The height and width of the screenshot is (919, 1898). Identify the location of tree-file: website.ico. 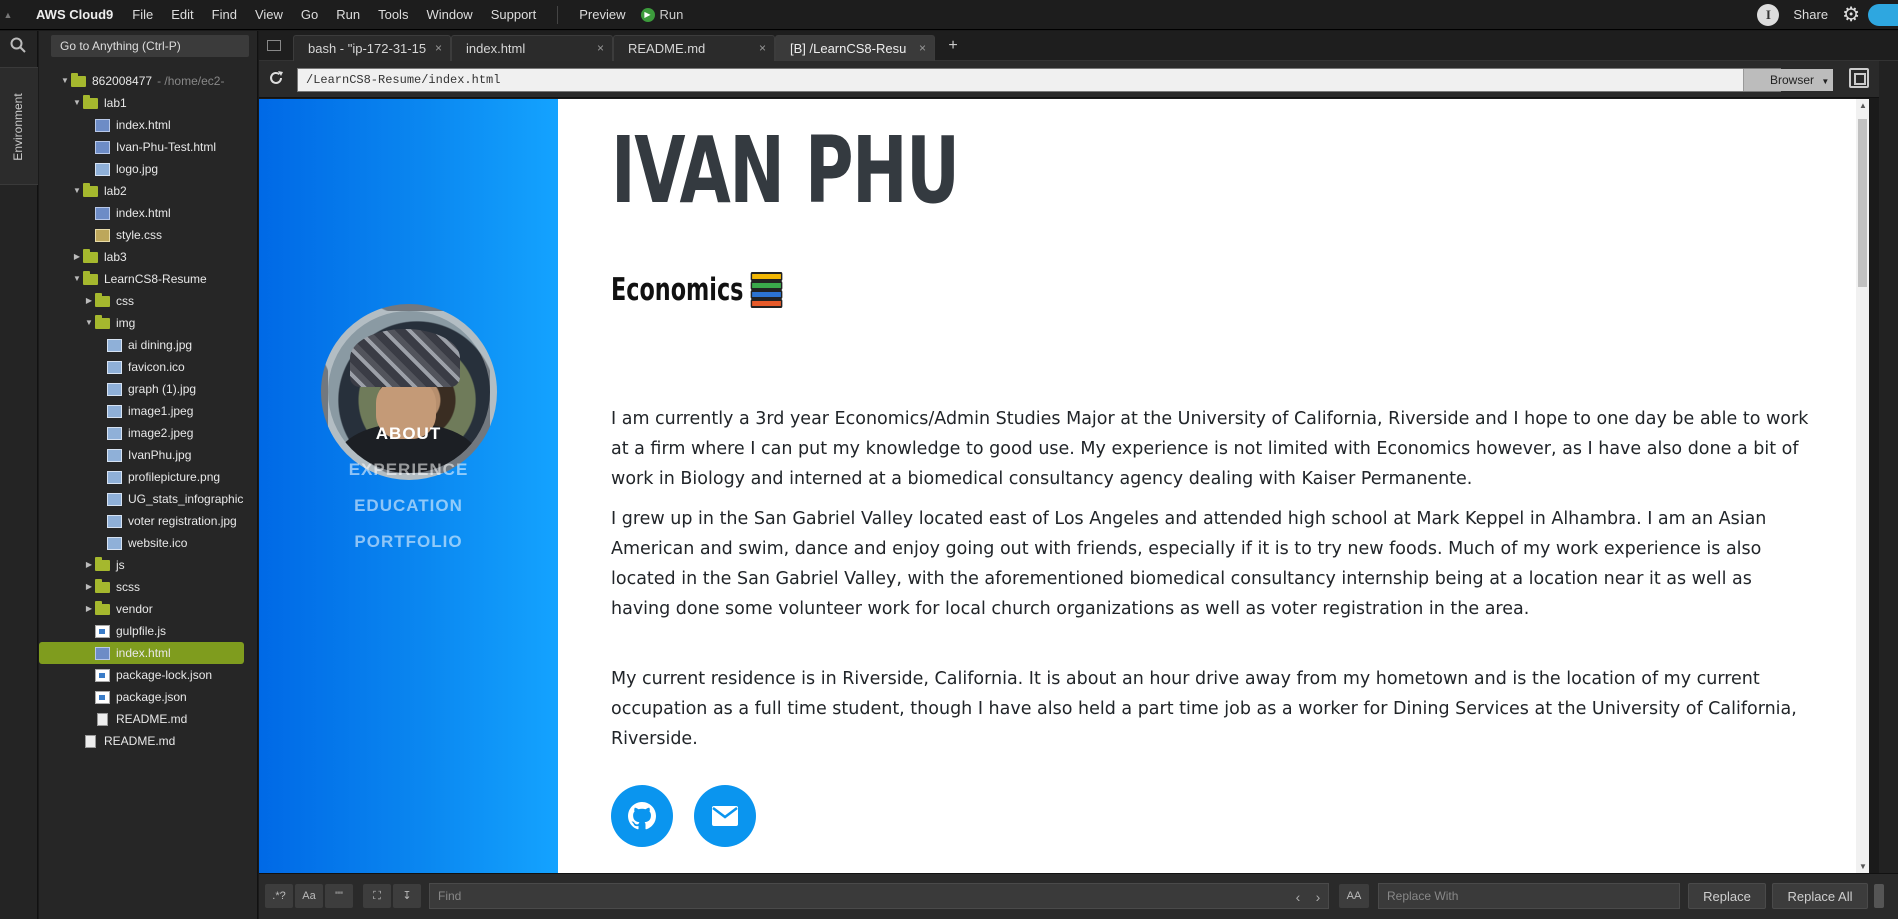
(148, 543).